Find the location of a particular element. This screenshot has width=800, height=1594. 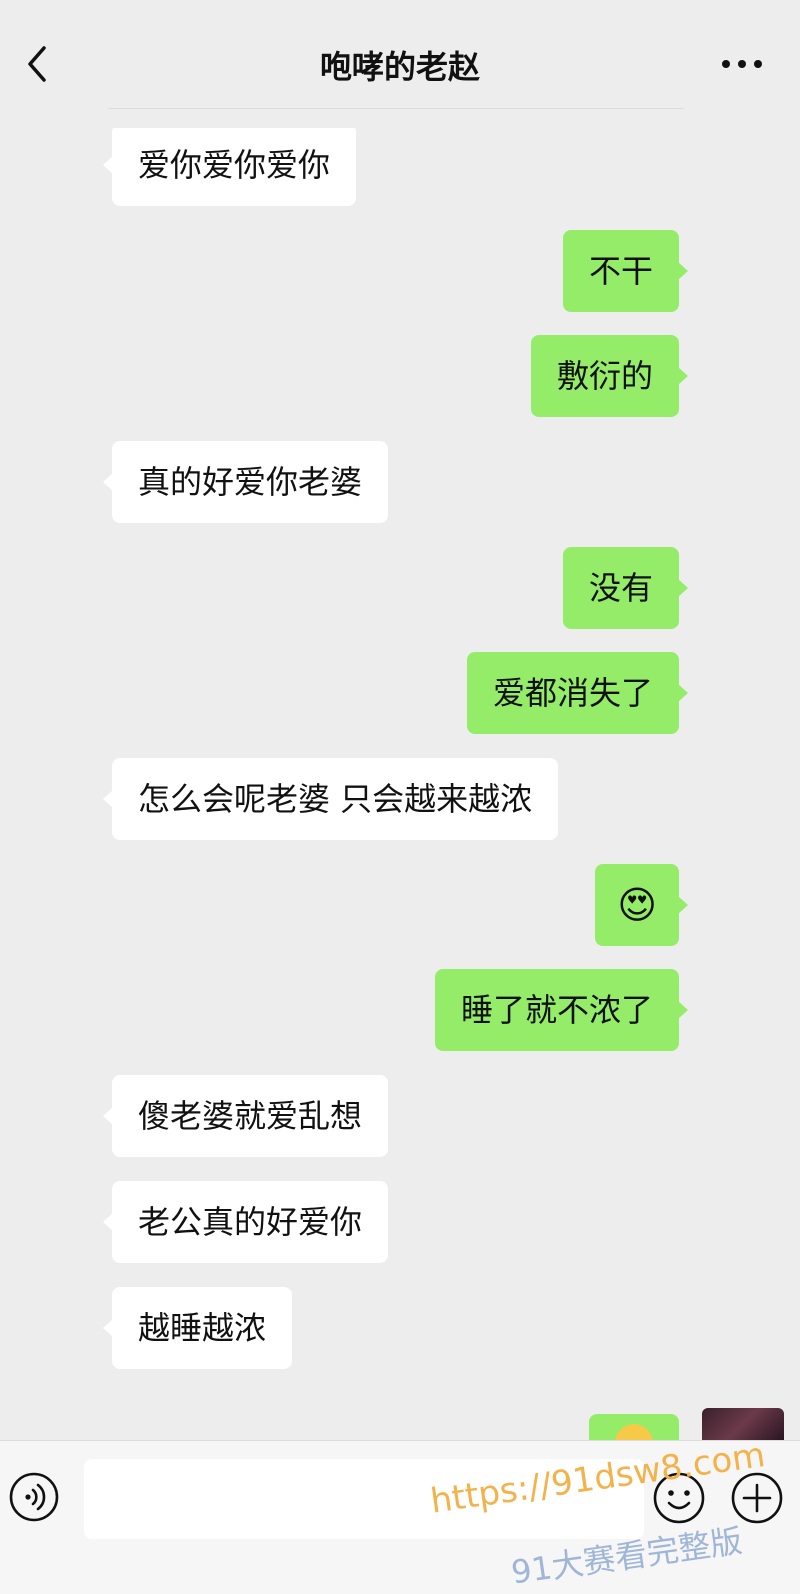

message-text: 傻老婆就爱乱想 is located at coordinates (250, 1116).